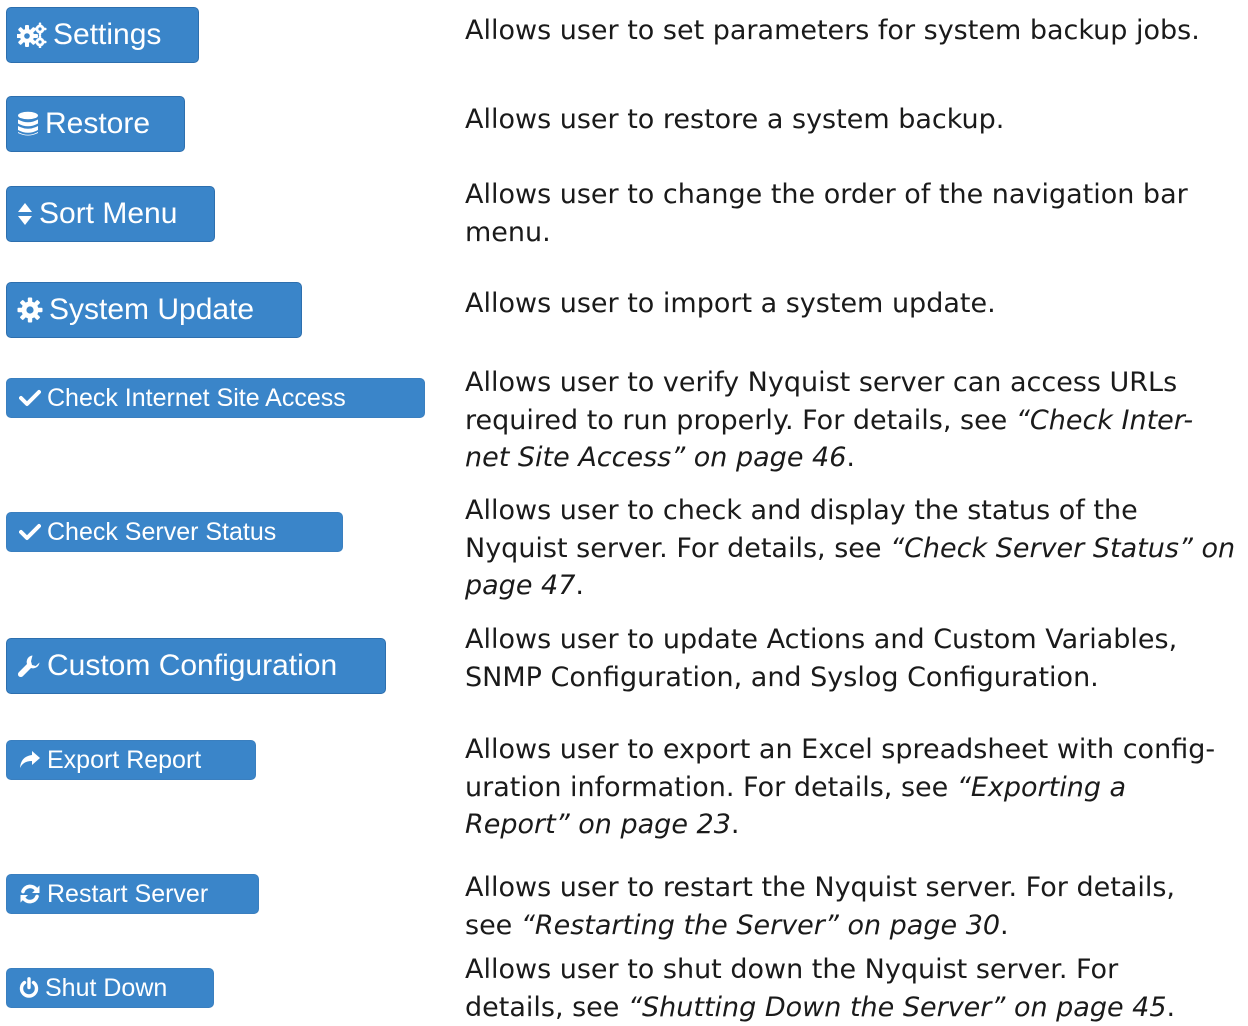 This screenshot has width=1248, height=1026. What do you see at coordinates (655, 457) in the screenshot?
I see `cross-reference: net Site Access” on page 46` at bounding box center [655, 457].